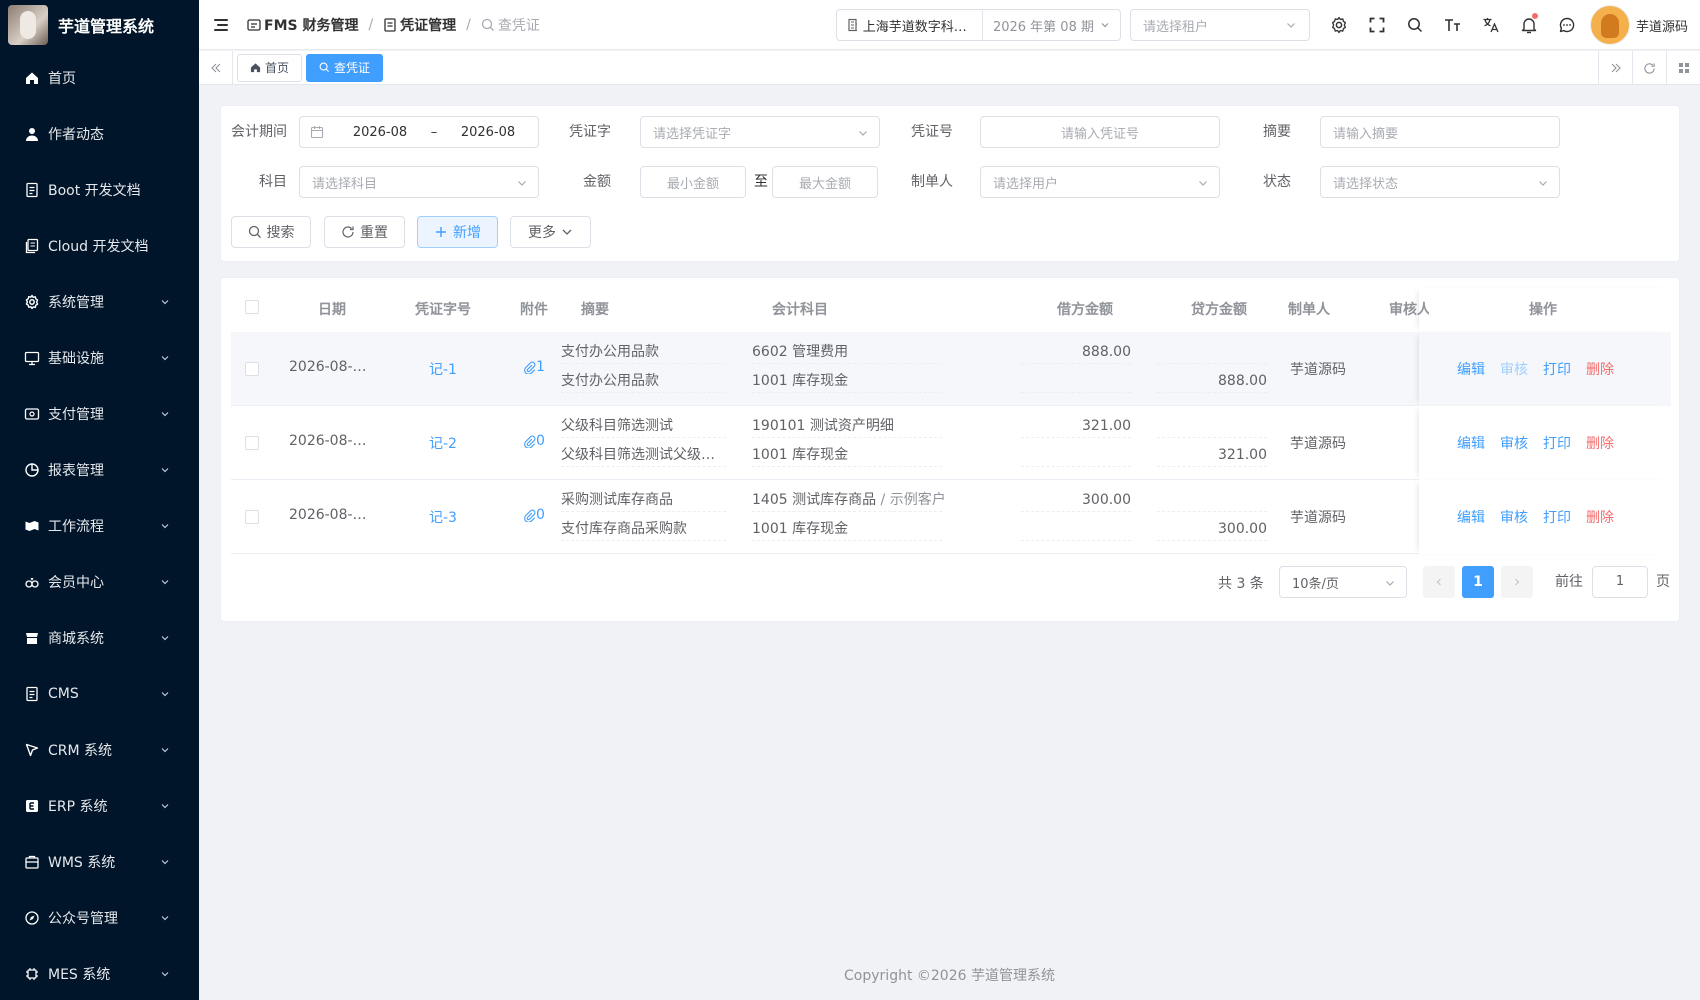 The height and width of the screenshot is (1000, 1700). I want to click on period-end: 2026-08, so click(488, 132).